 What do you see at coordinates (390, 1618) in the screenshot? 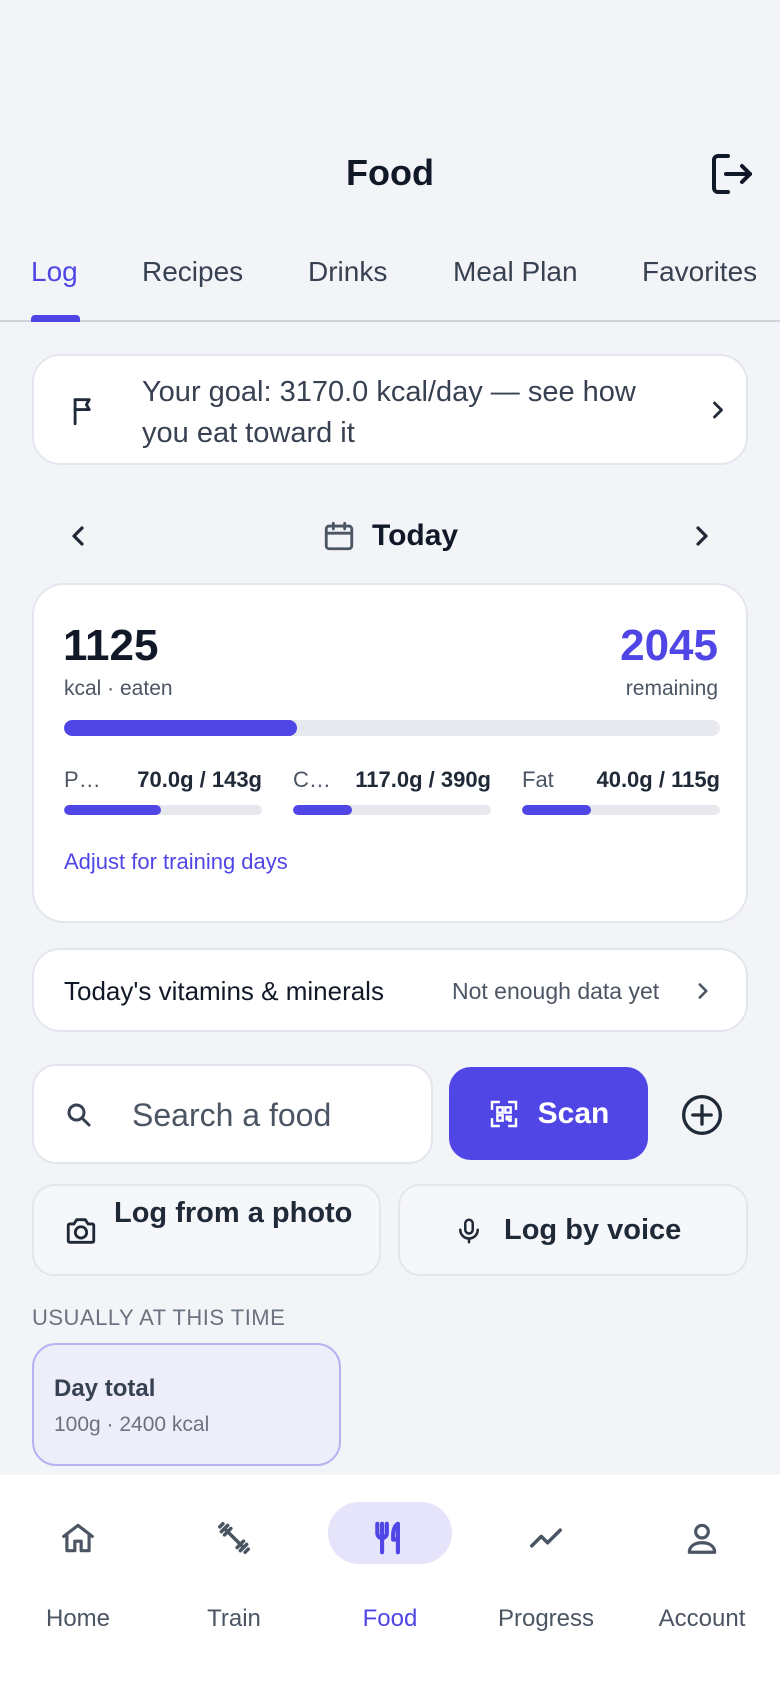
I see `nav-label: Food` at bounding box center [390, 1618].